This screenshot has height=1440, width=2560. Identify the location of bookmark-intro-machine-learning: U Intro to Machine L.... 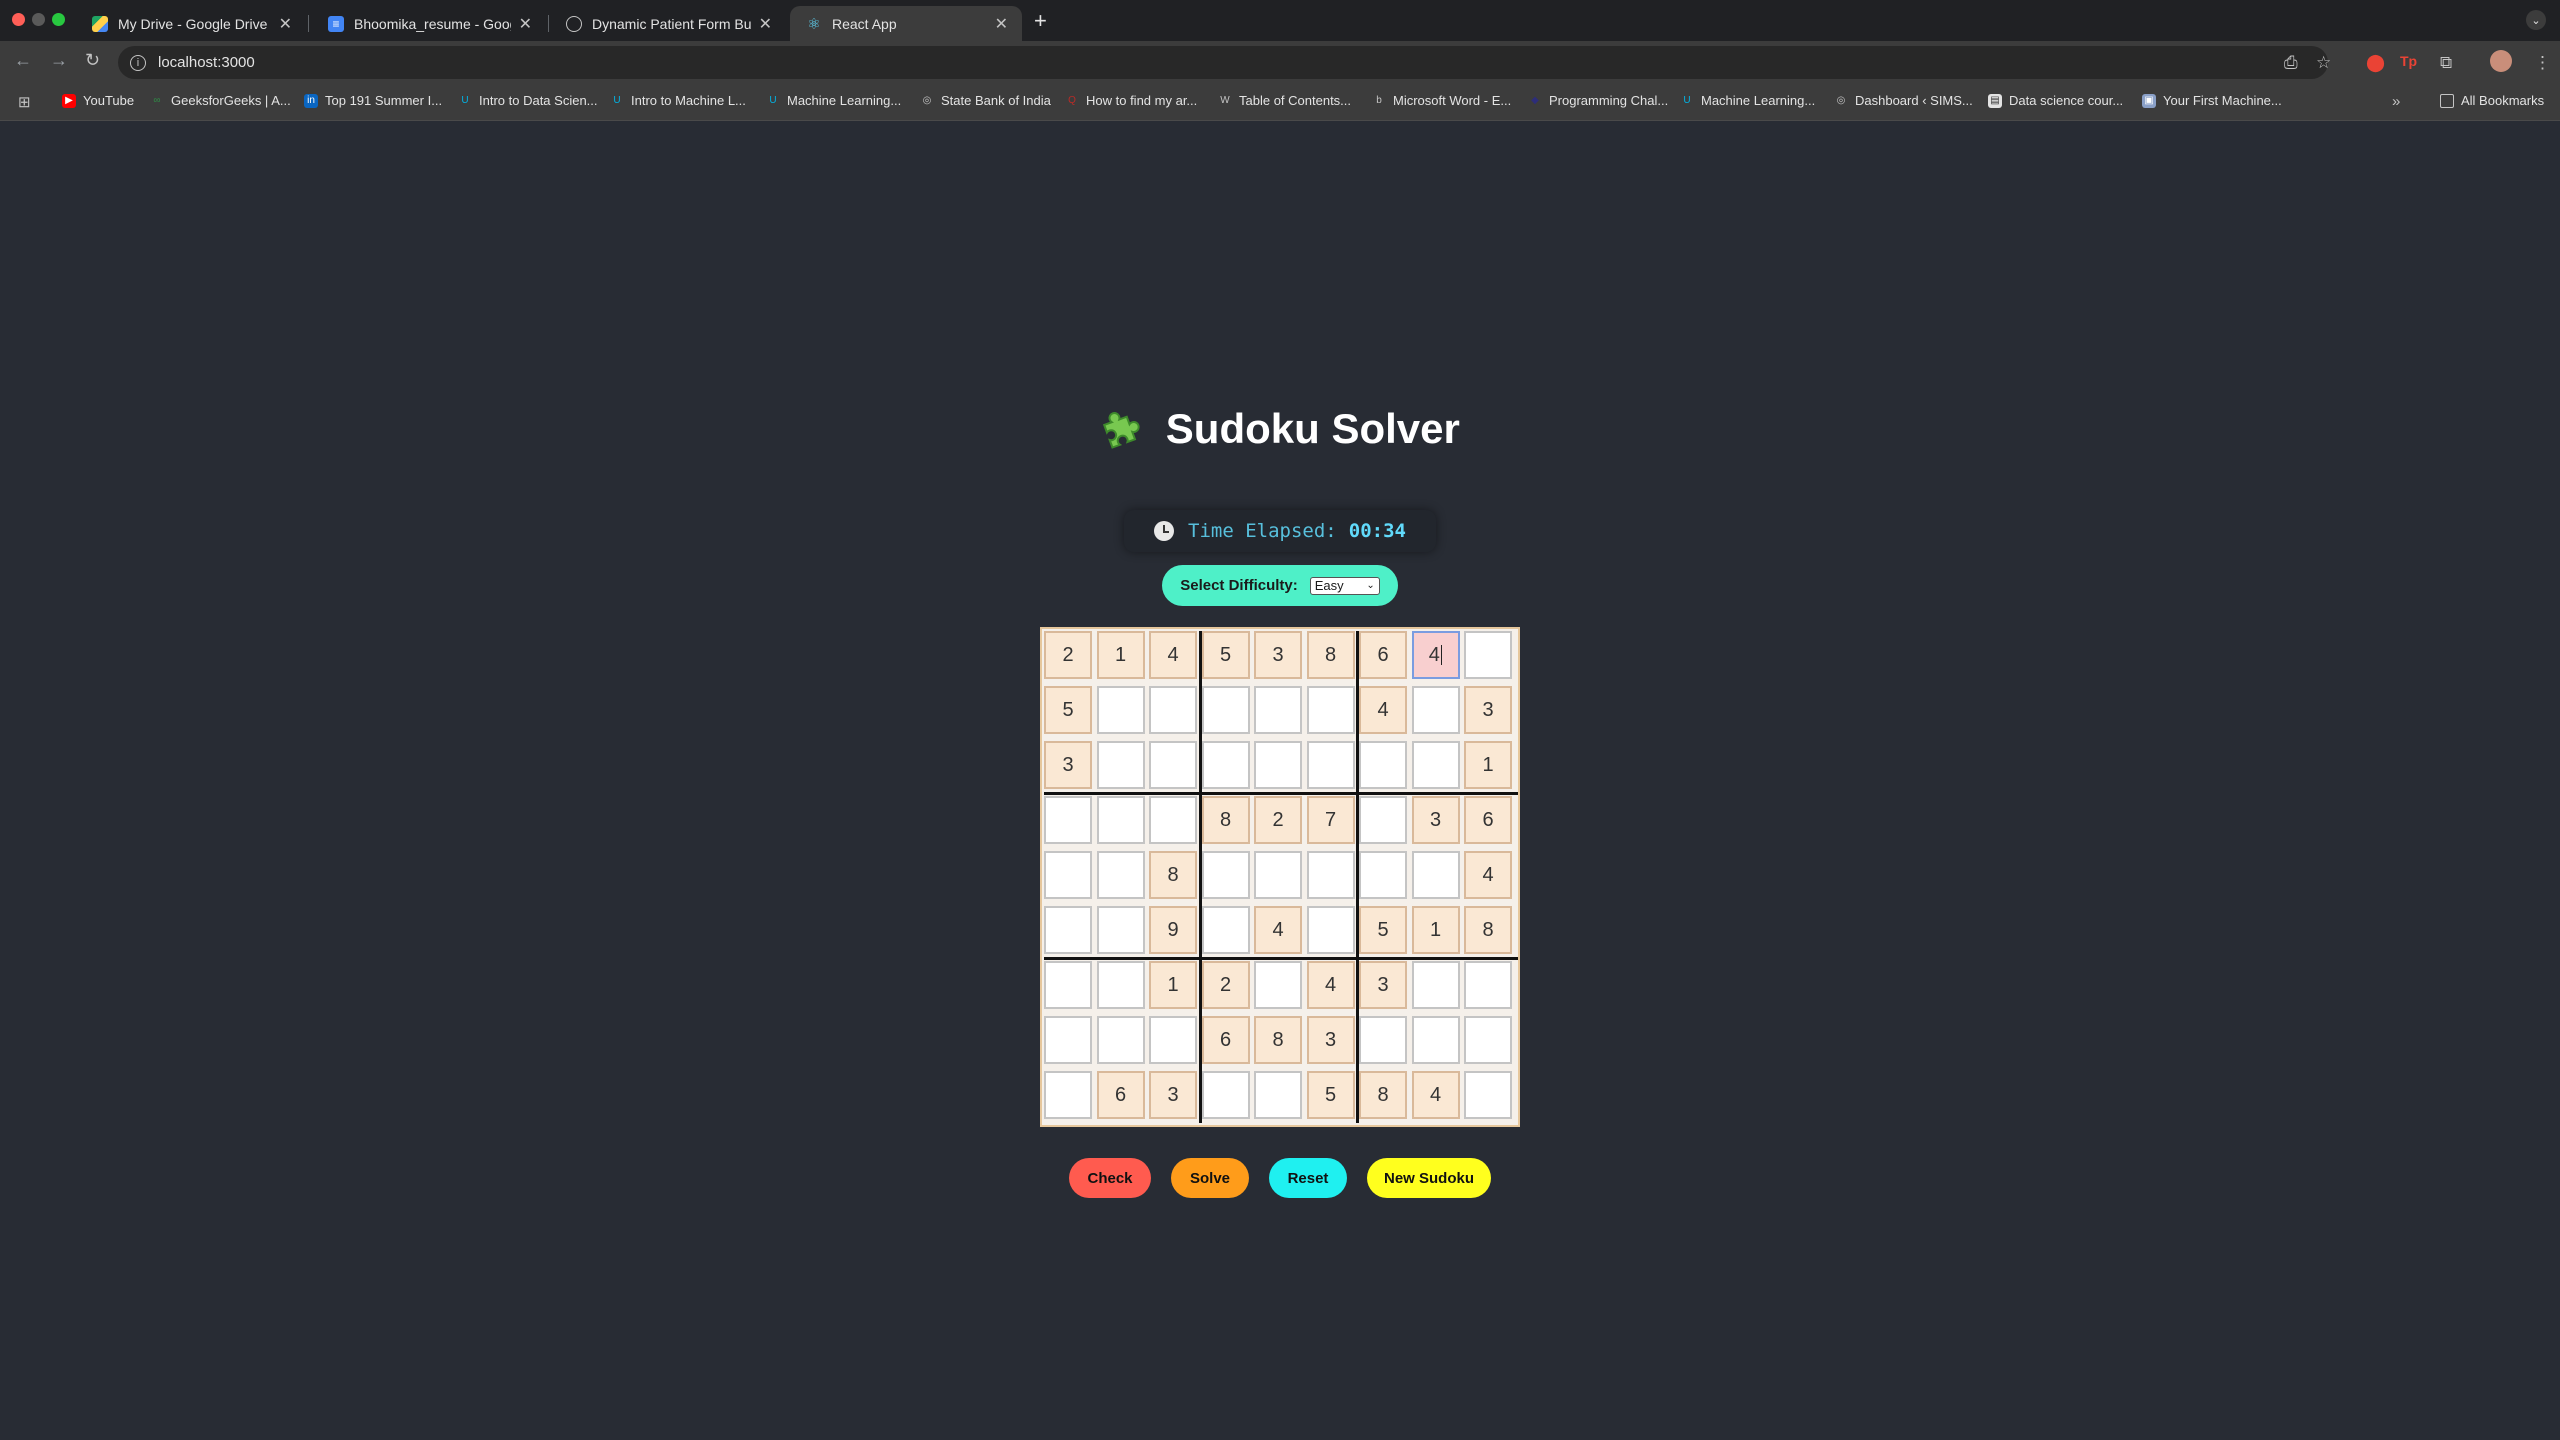
(678, 100).